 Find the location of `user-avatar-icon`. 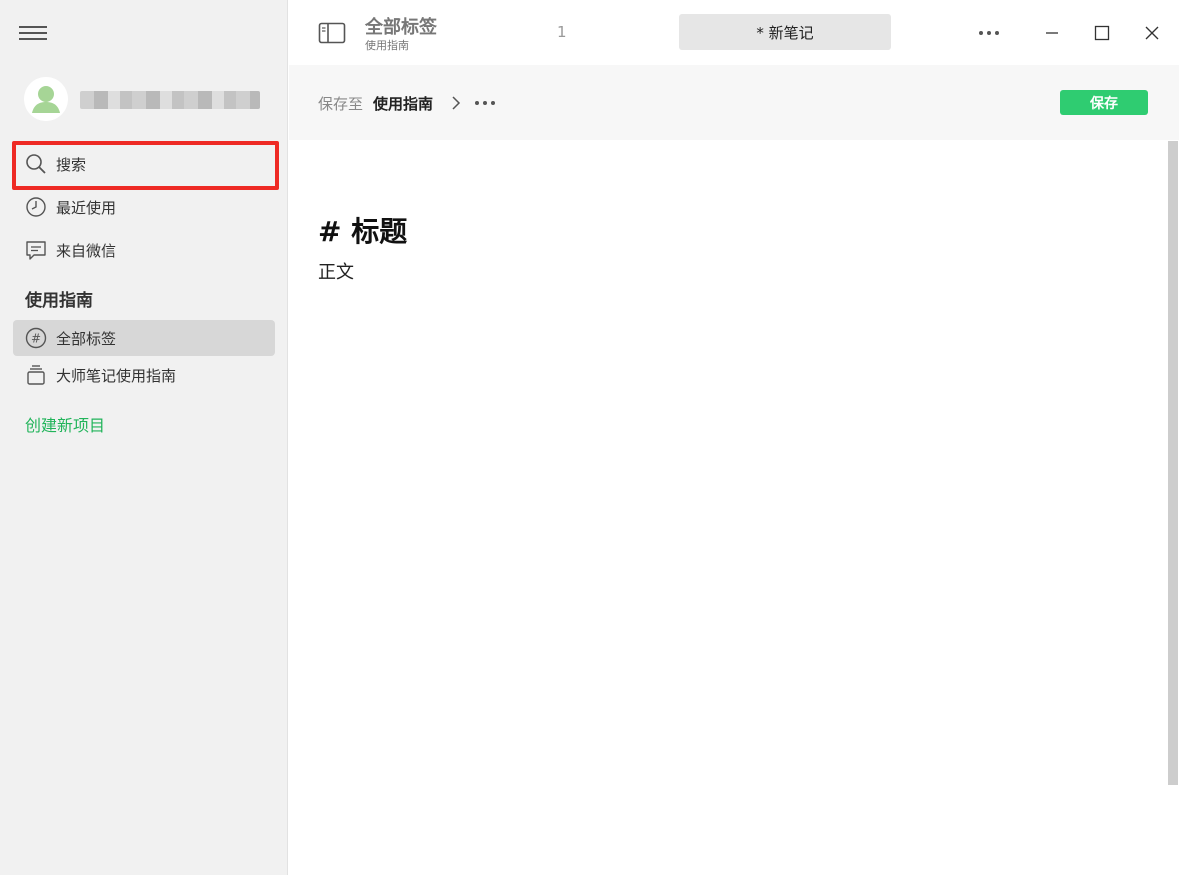

user-avatar-icon is located at coordinates (46, 99).